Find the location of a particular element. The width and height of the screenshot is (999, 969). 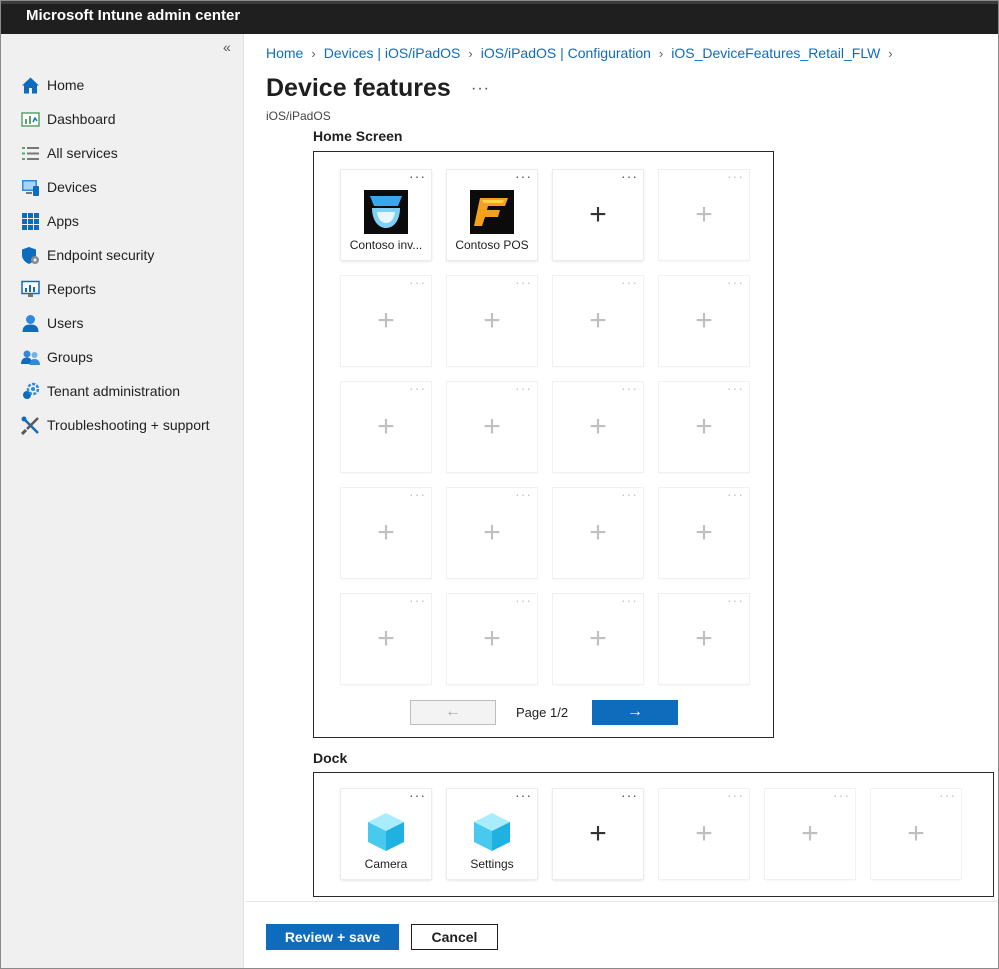

list-icon is located at coordinates (30, 153).